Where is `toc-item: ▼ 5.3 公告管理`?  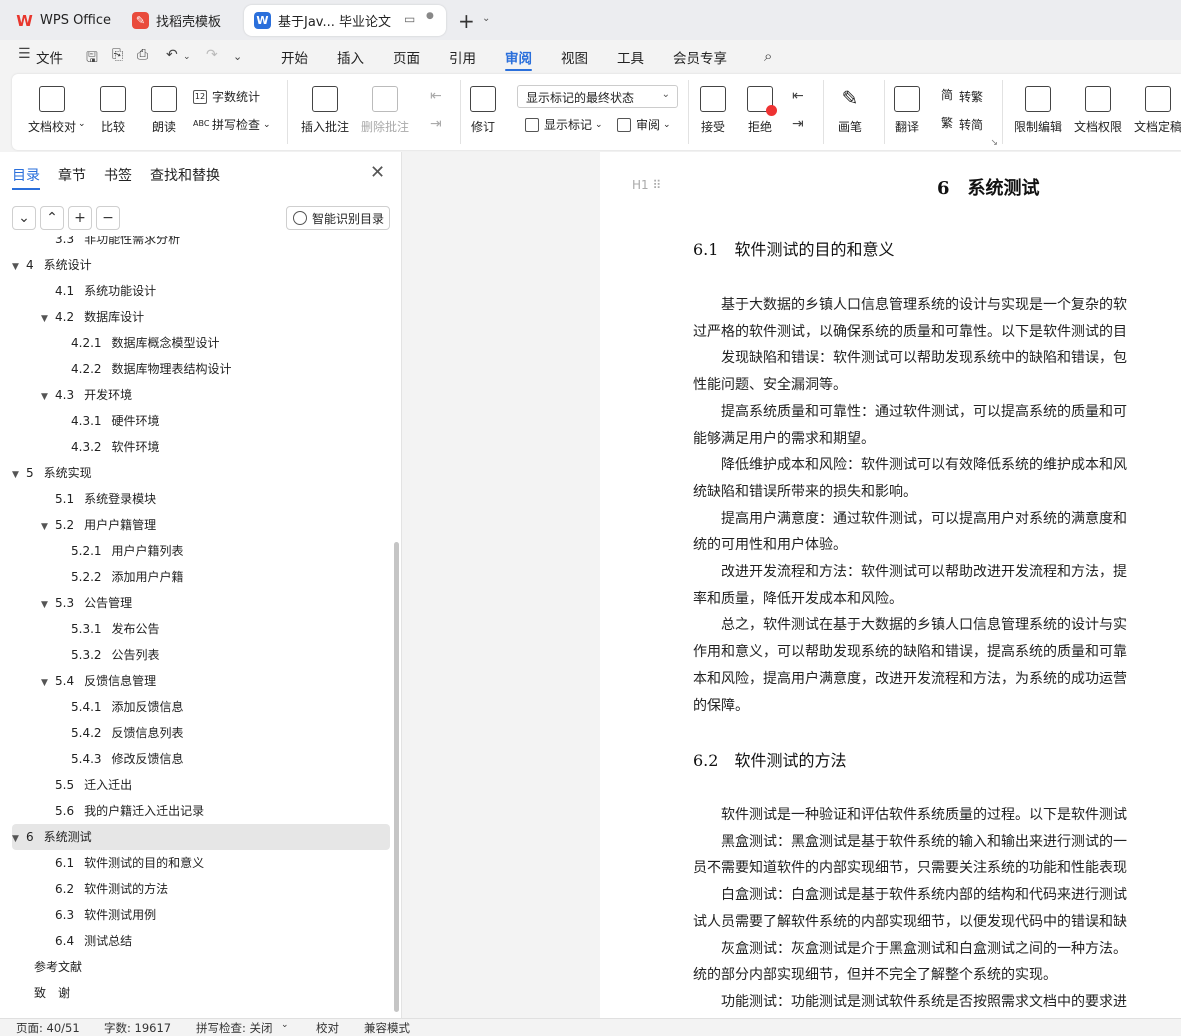
toc-item: ▼ 5.3 公告管理 is located at coordinates (201, 603).